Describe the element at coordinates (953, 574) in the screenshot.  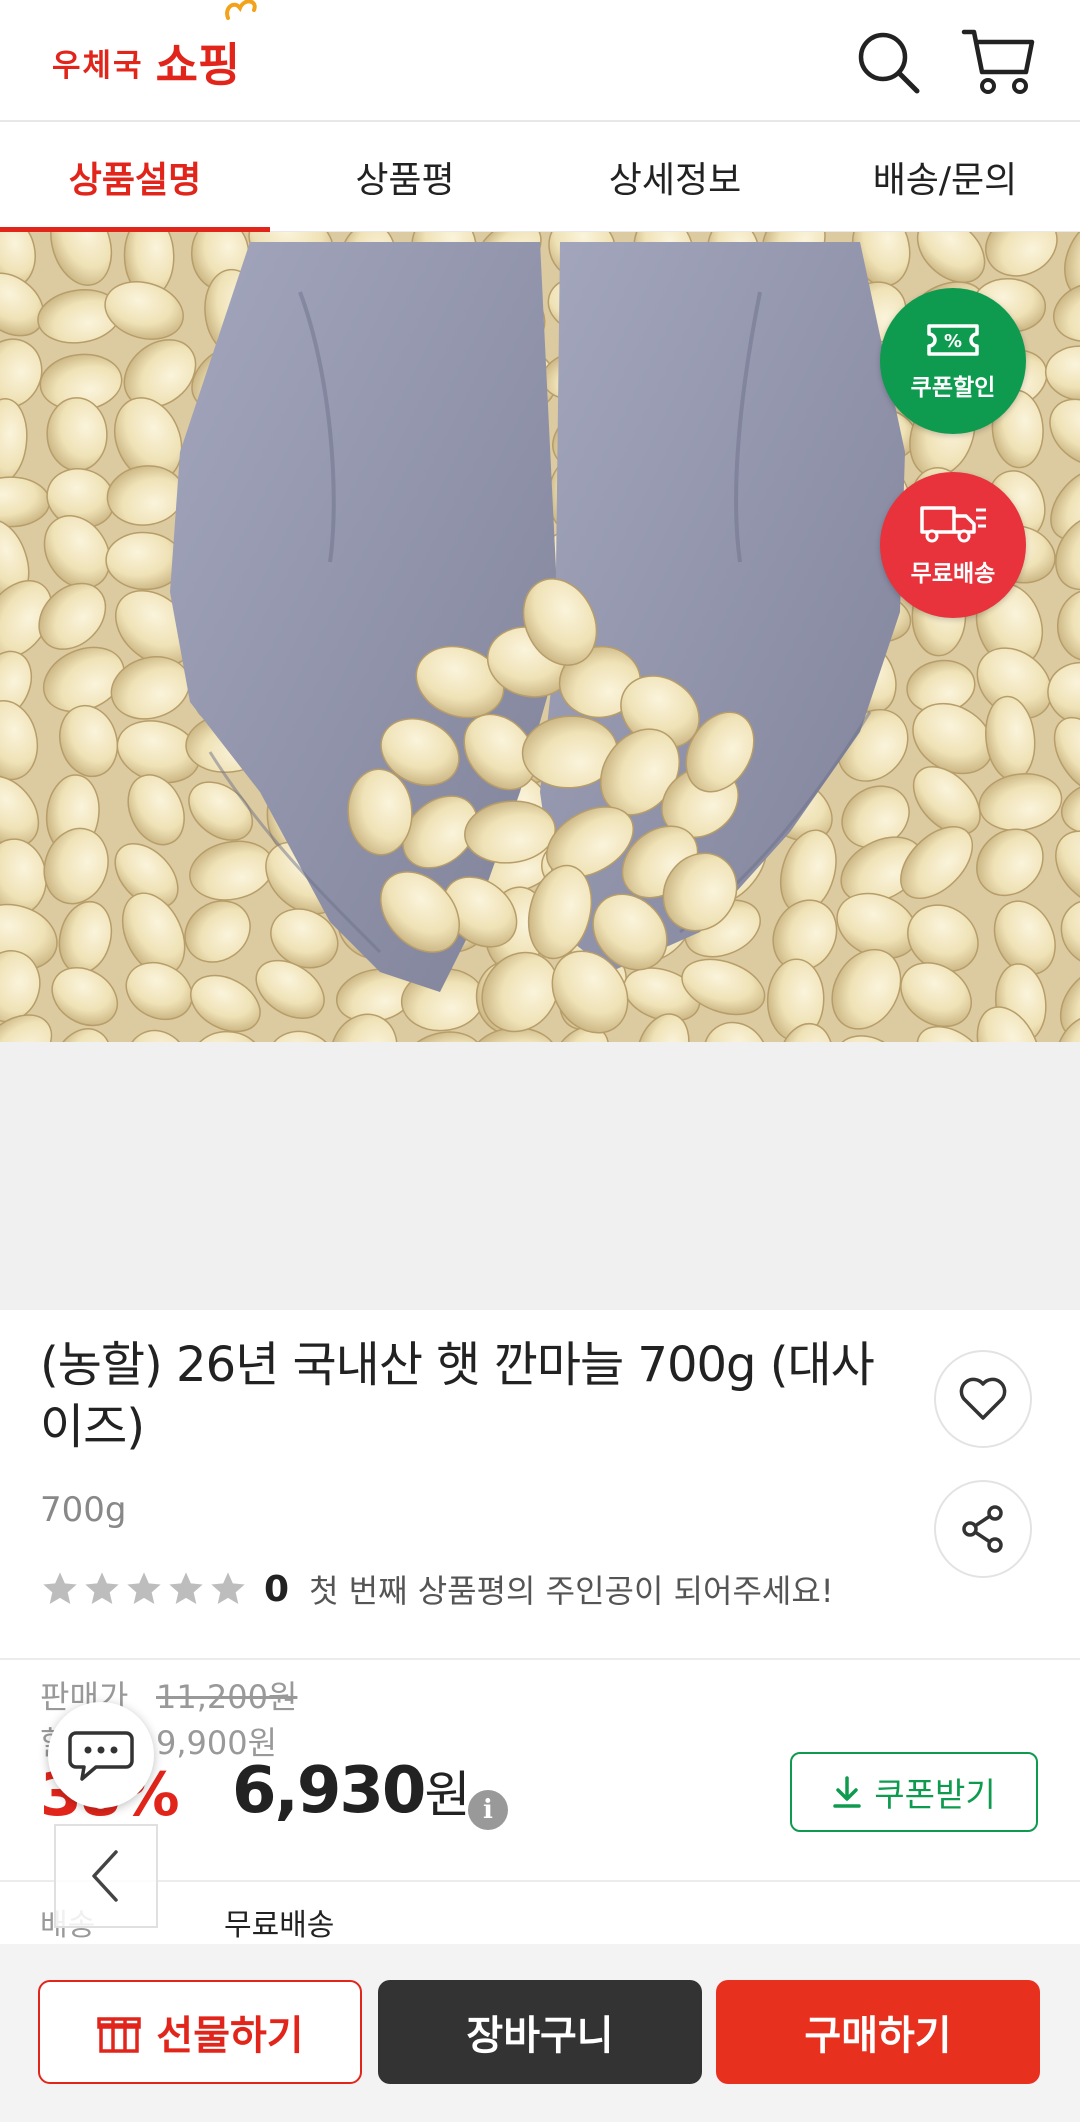
I see `free-shipping-badge-label: 무료배송` at that location.